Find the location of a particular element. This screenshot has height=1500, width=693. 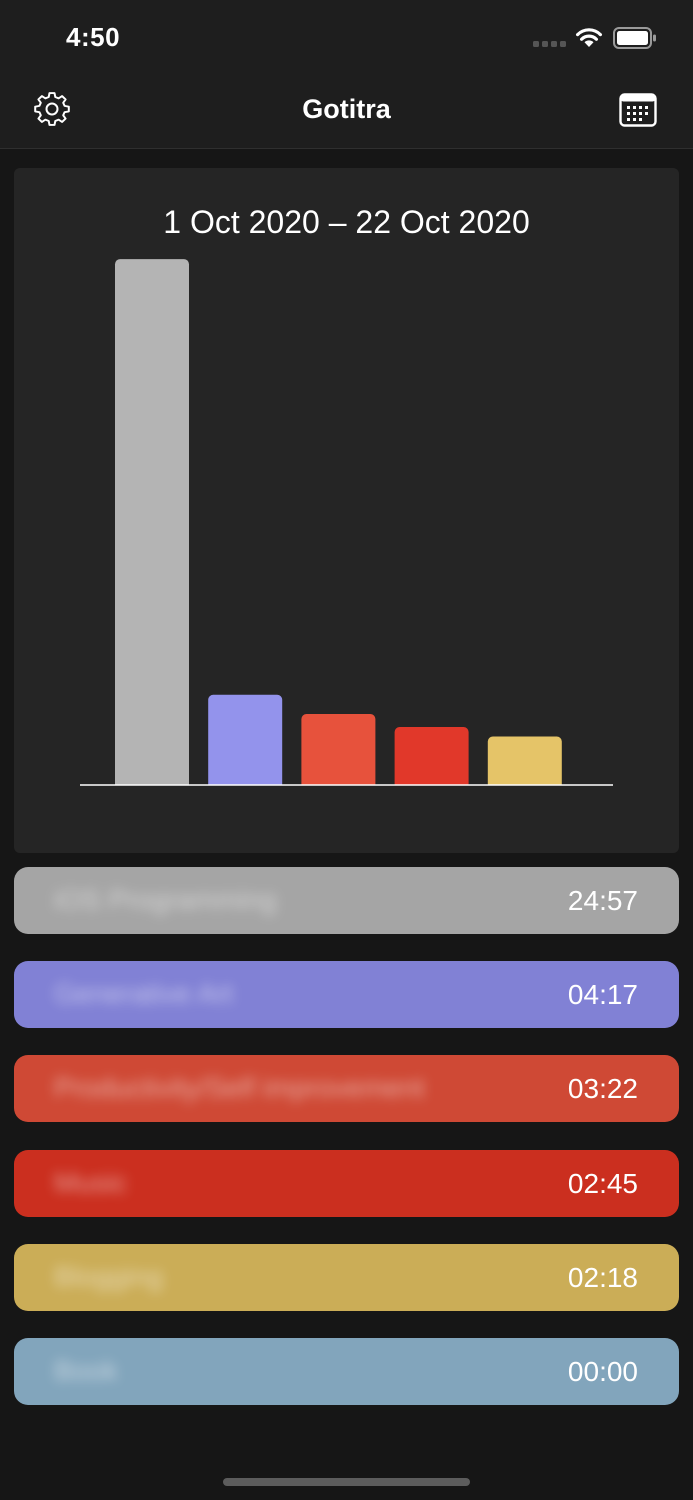

app-title: Gotitra is located at coordinates (346, 109).